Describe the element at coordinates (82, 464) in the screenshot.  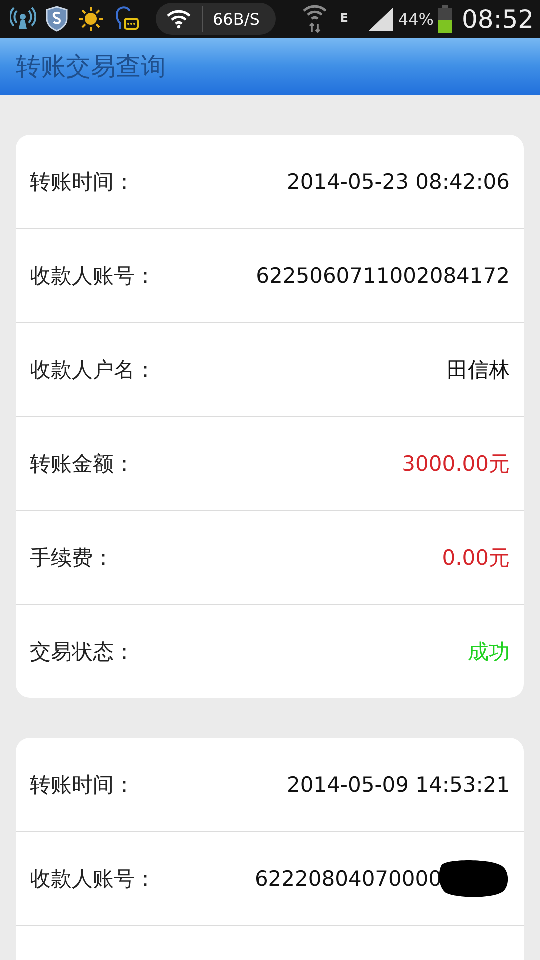
I see `field-label: 转账金额：` at that location.